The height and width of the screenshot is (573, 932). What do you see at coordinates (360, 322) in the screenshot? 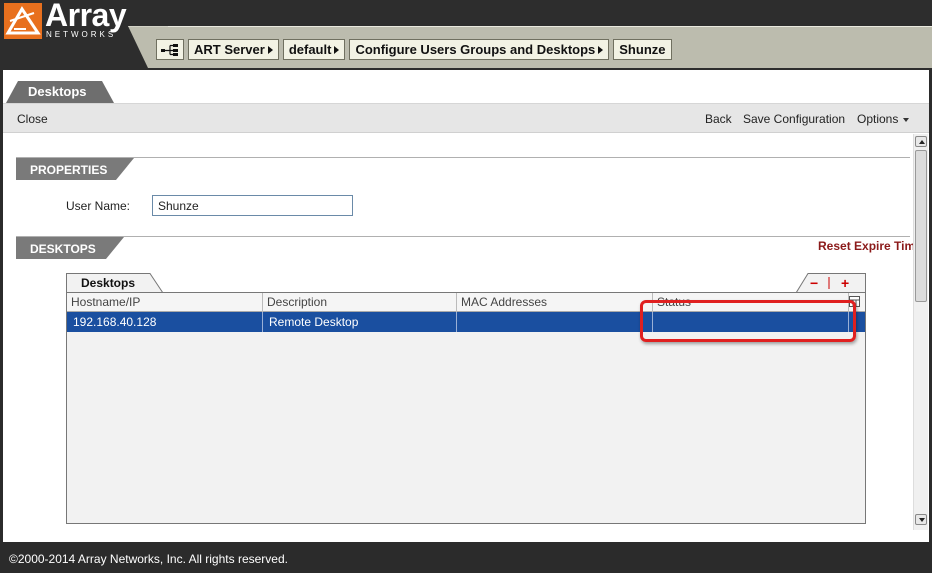
I see `cell-description: Remote Desktop` at bounding box center [360, 322].